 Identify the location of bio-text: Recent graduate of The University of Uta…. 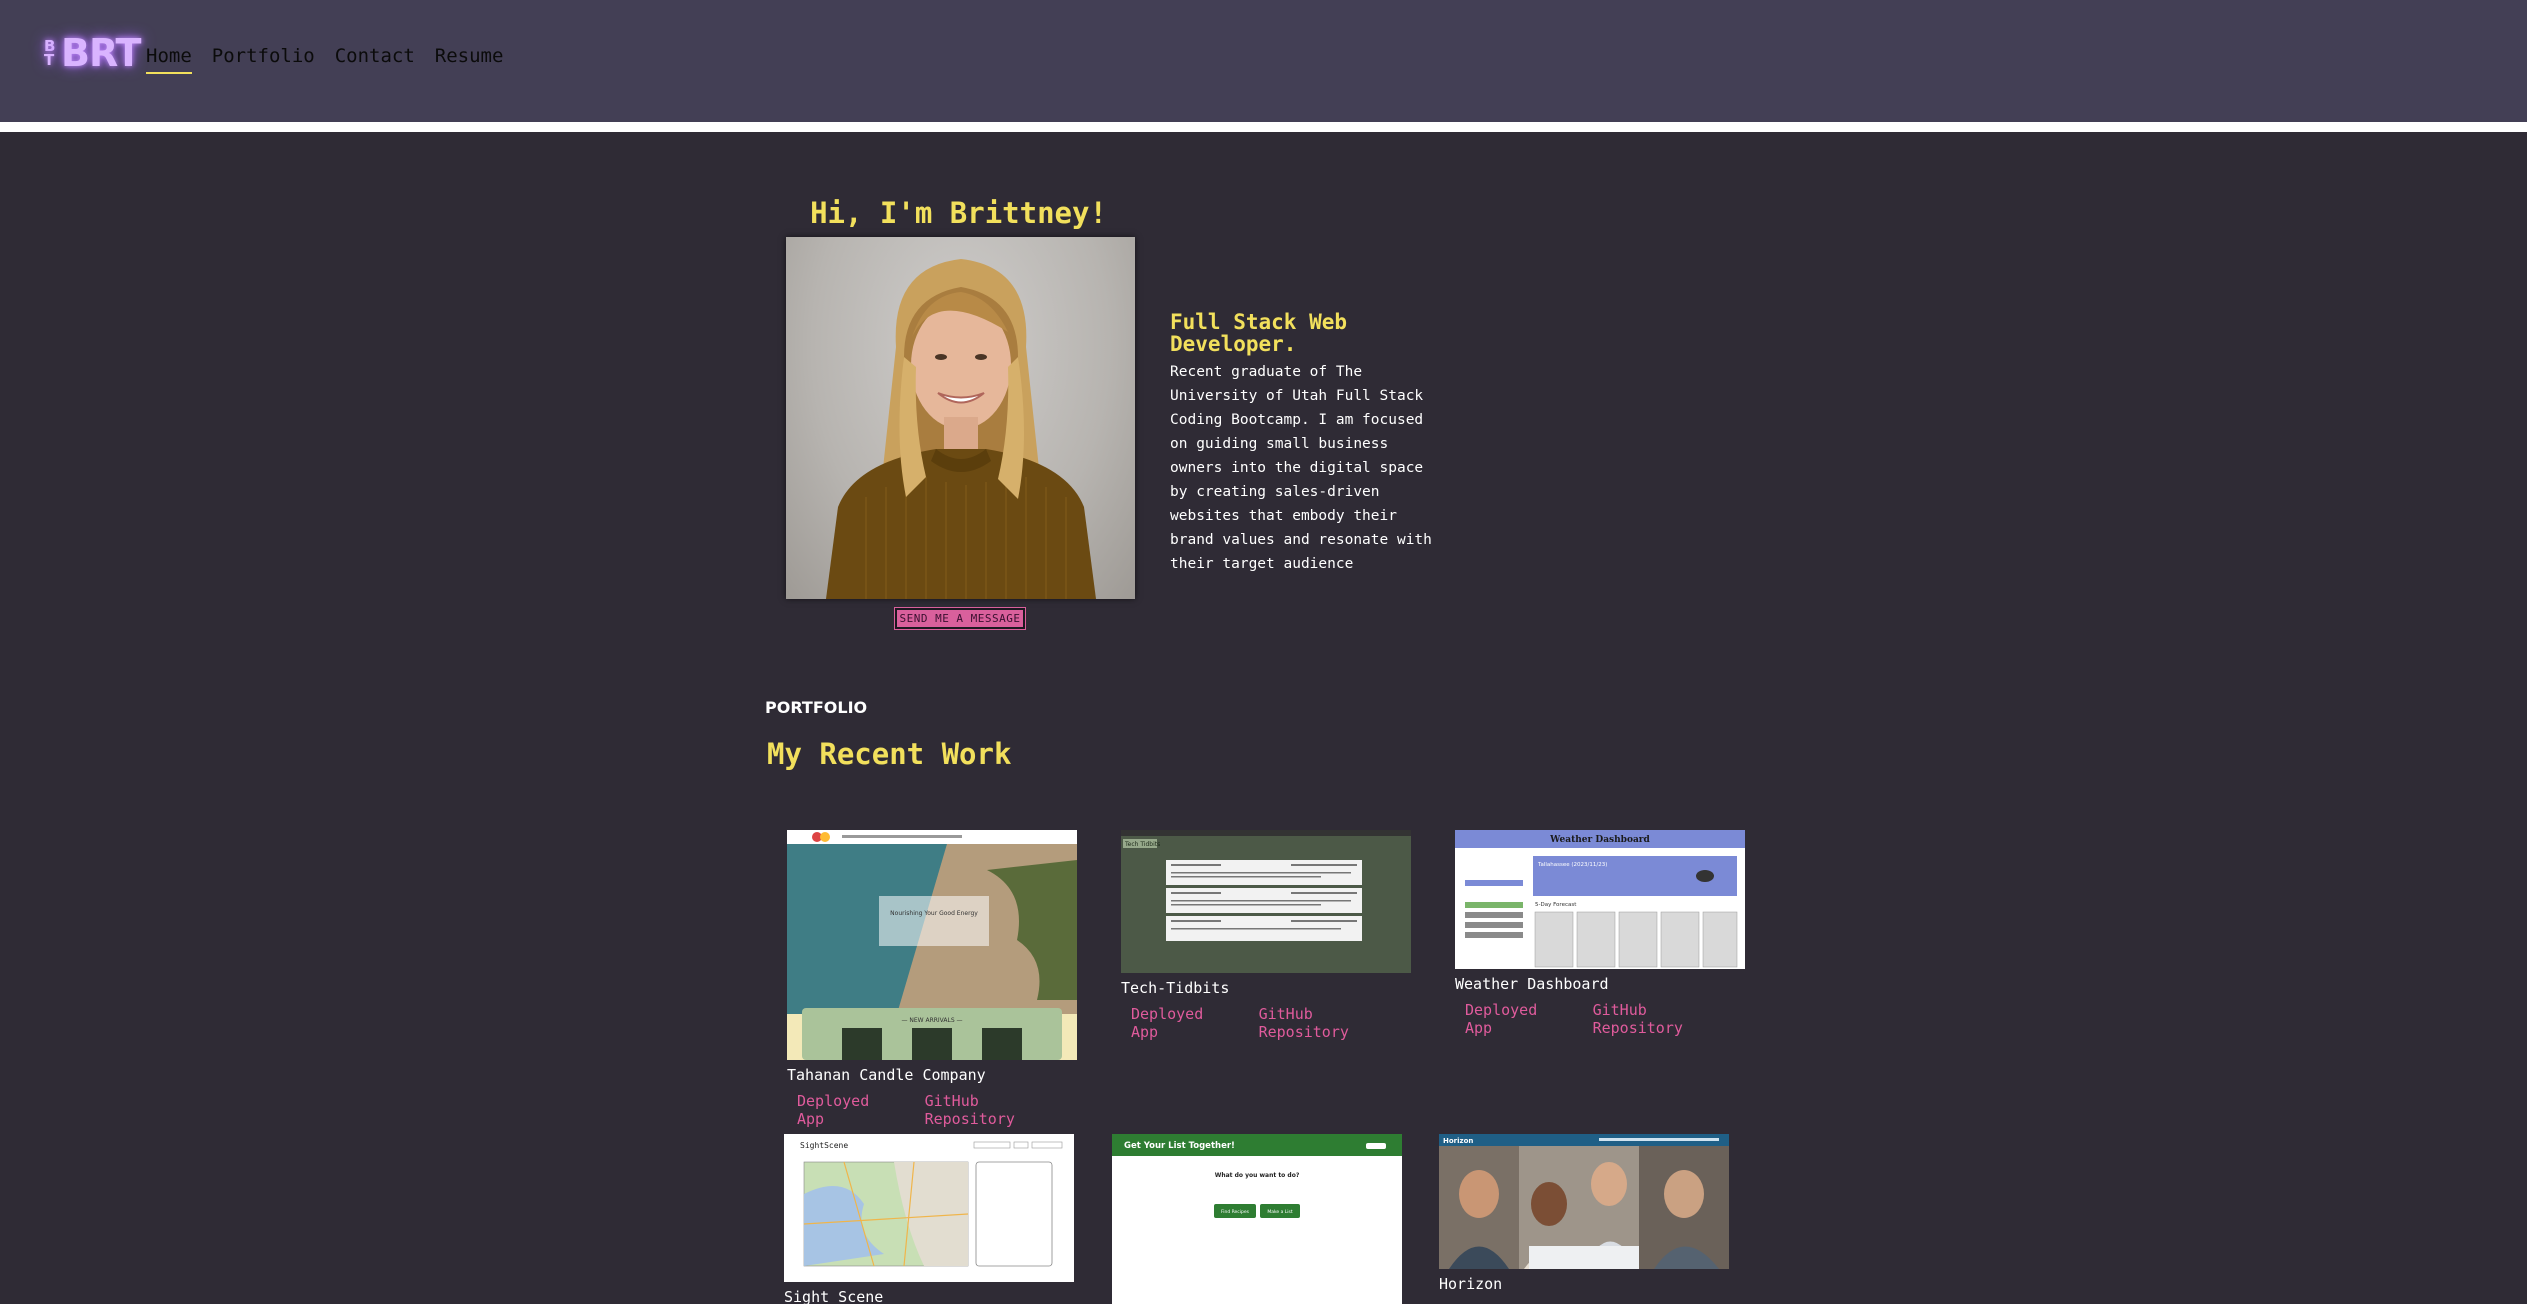
(1301, 468).